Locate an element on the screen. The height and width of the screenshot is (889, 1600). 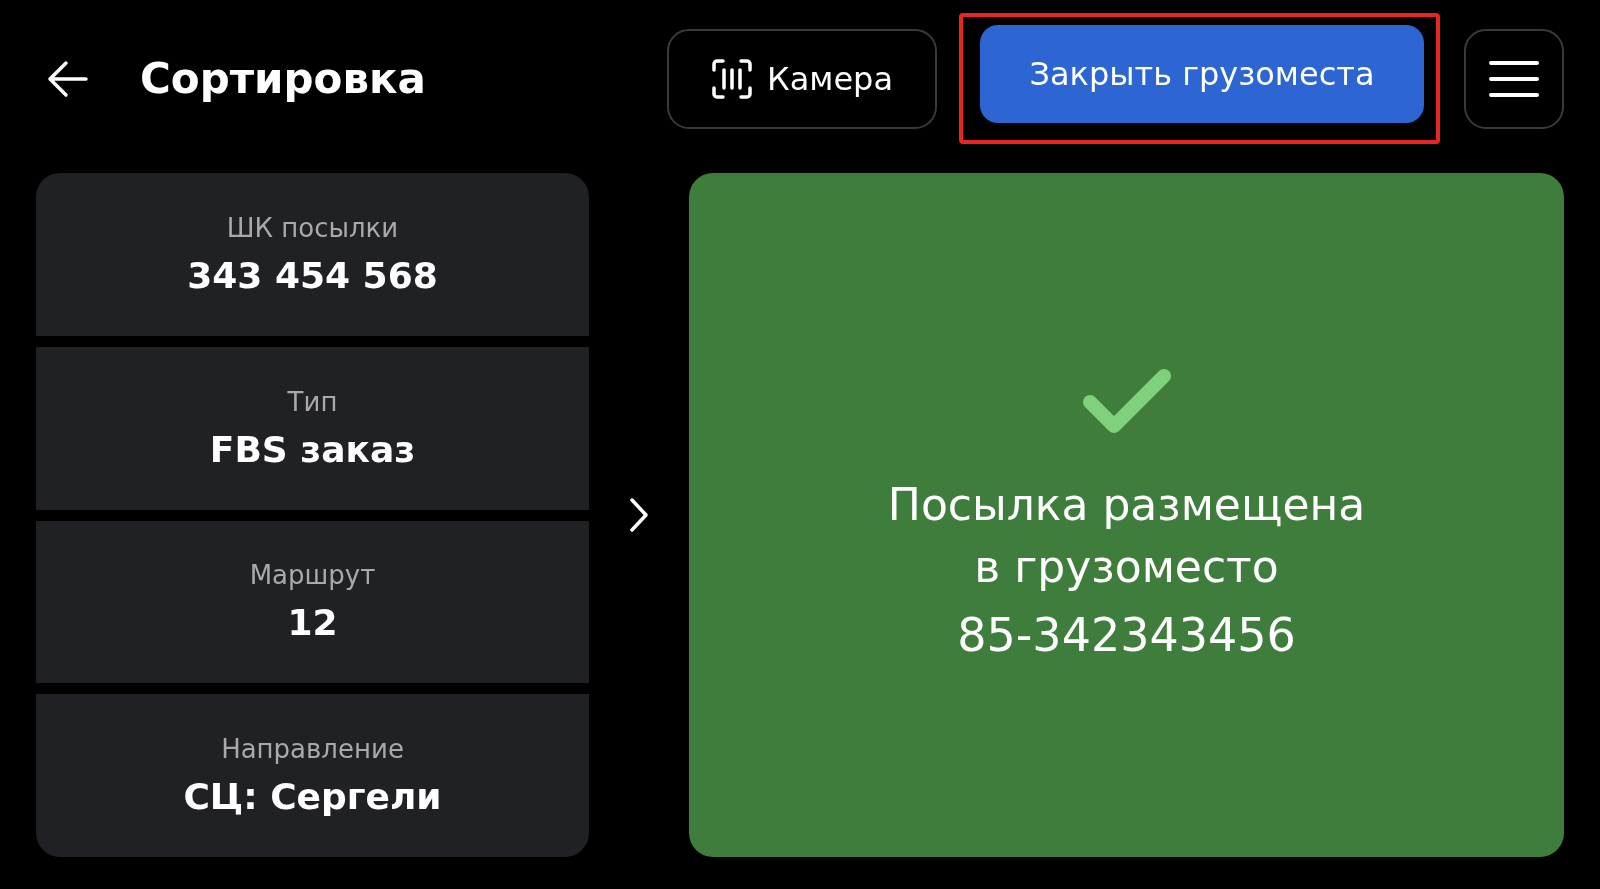
info-value: 12 is located at coordinates (312, 623).